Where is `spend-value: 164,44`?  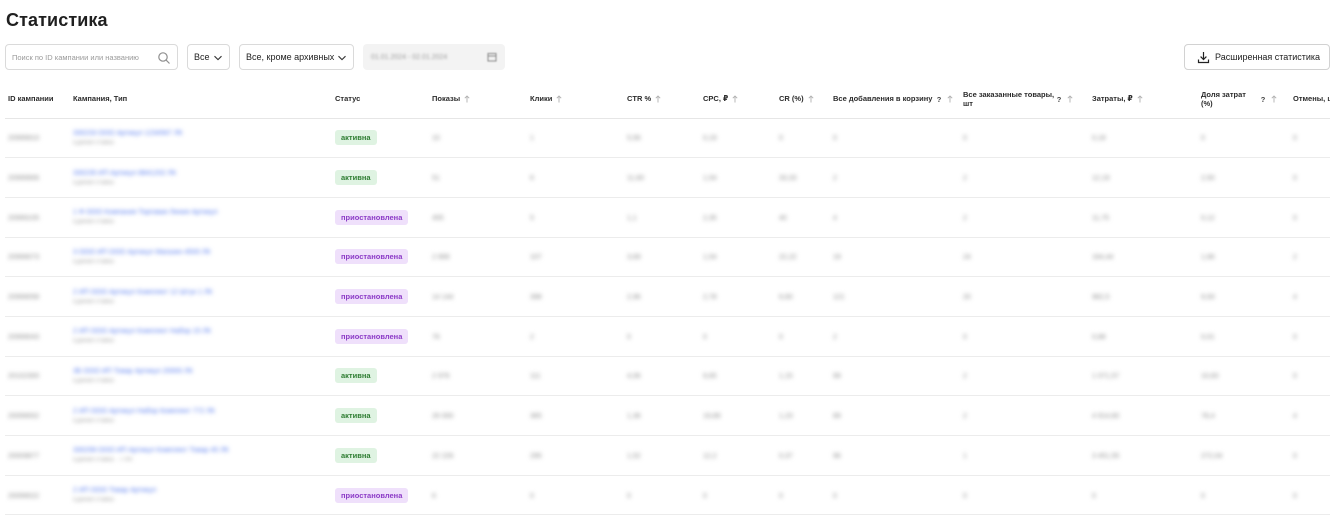 spend-value: 164,44 is located at coordinates (1103, 258).